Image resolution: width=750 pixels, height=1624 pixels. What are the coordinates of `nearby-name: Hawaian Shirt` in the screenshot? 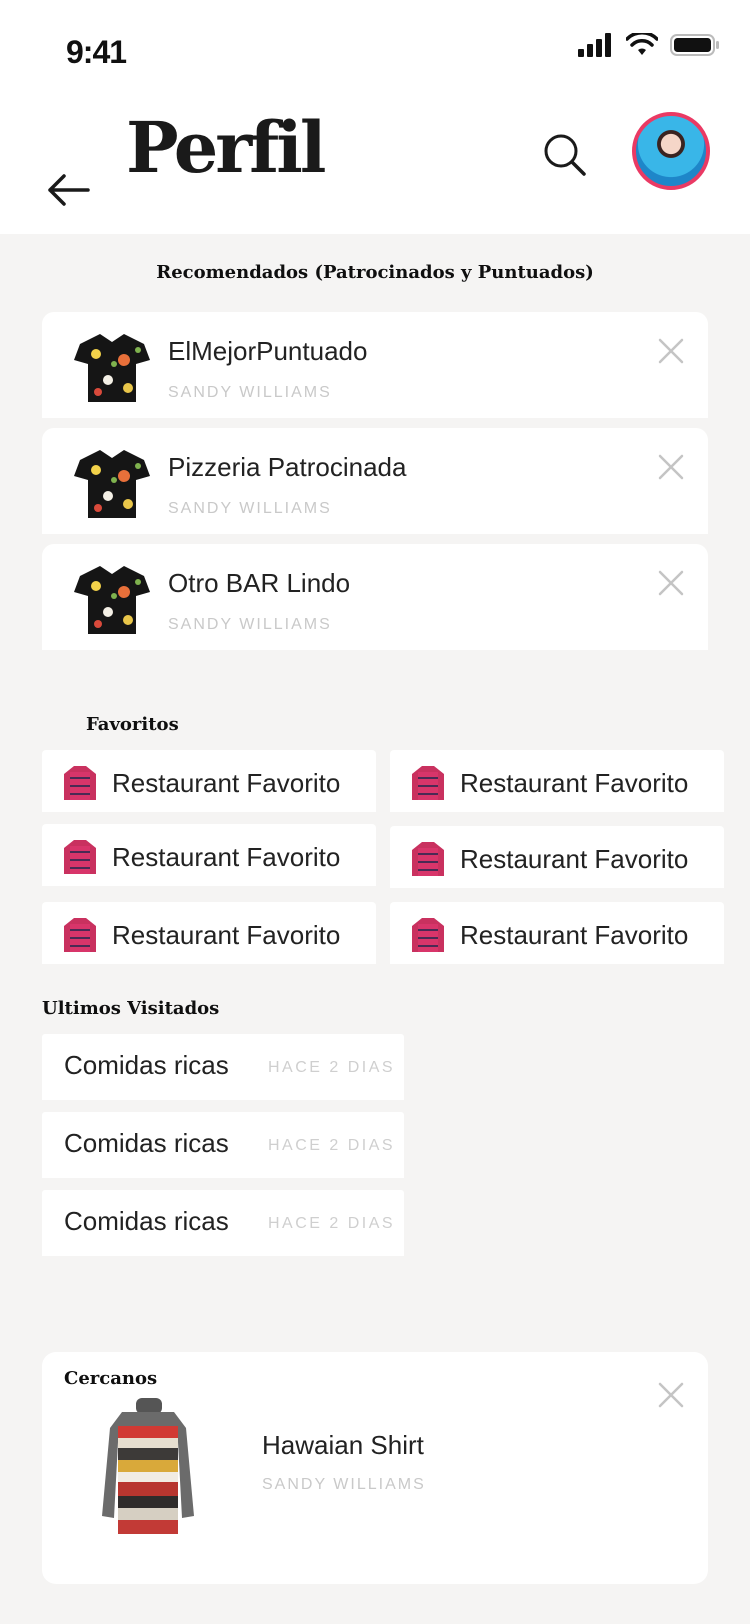 It's located at (343, 1445).